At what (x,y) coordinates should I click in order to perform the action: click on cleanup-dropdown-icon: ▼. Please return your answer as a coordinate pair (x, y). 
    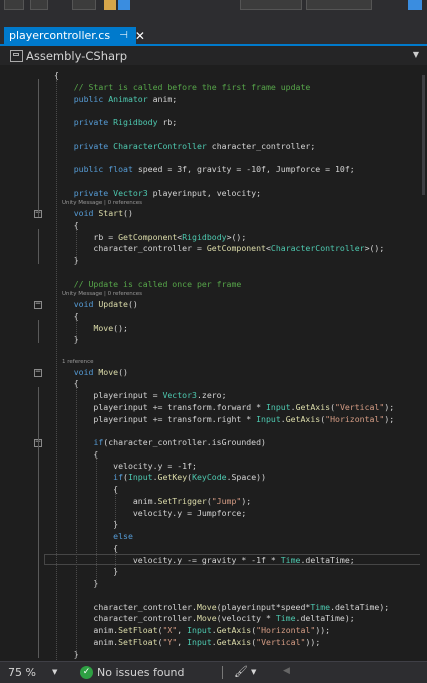
    Looking at the image, I should click on (253, 672).